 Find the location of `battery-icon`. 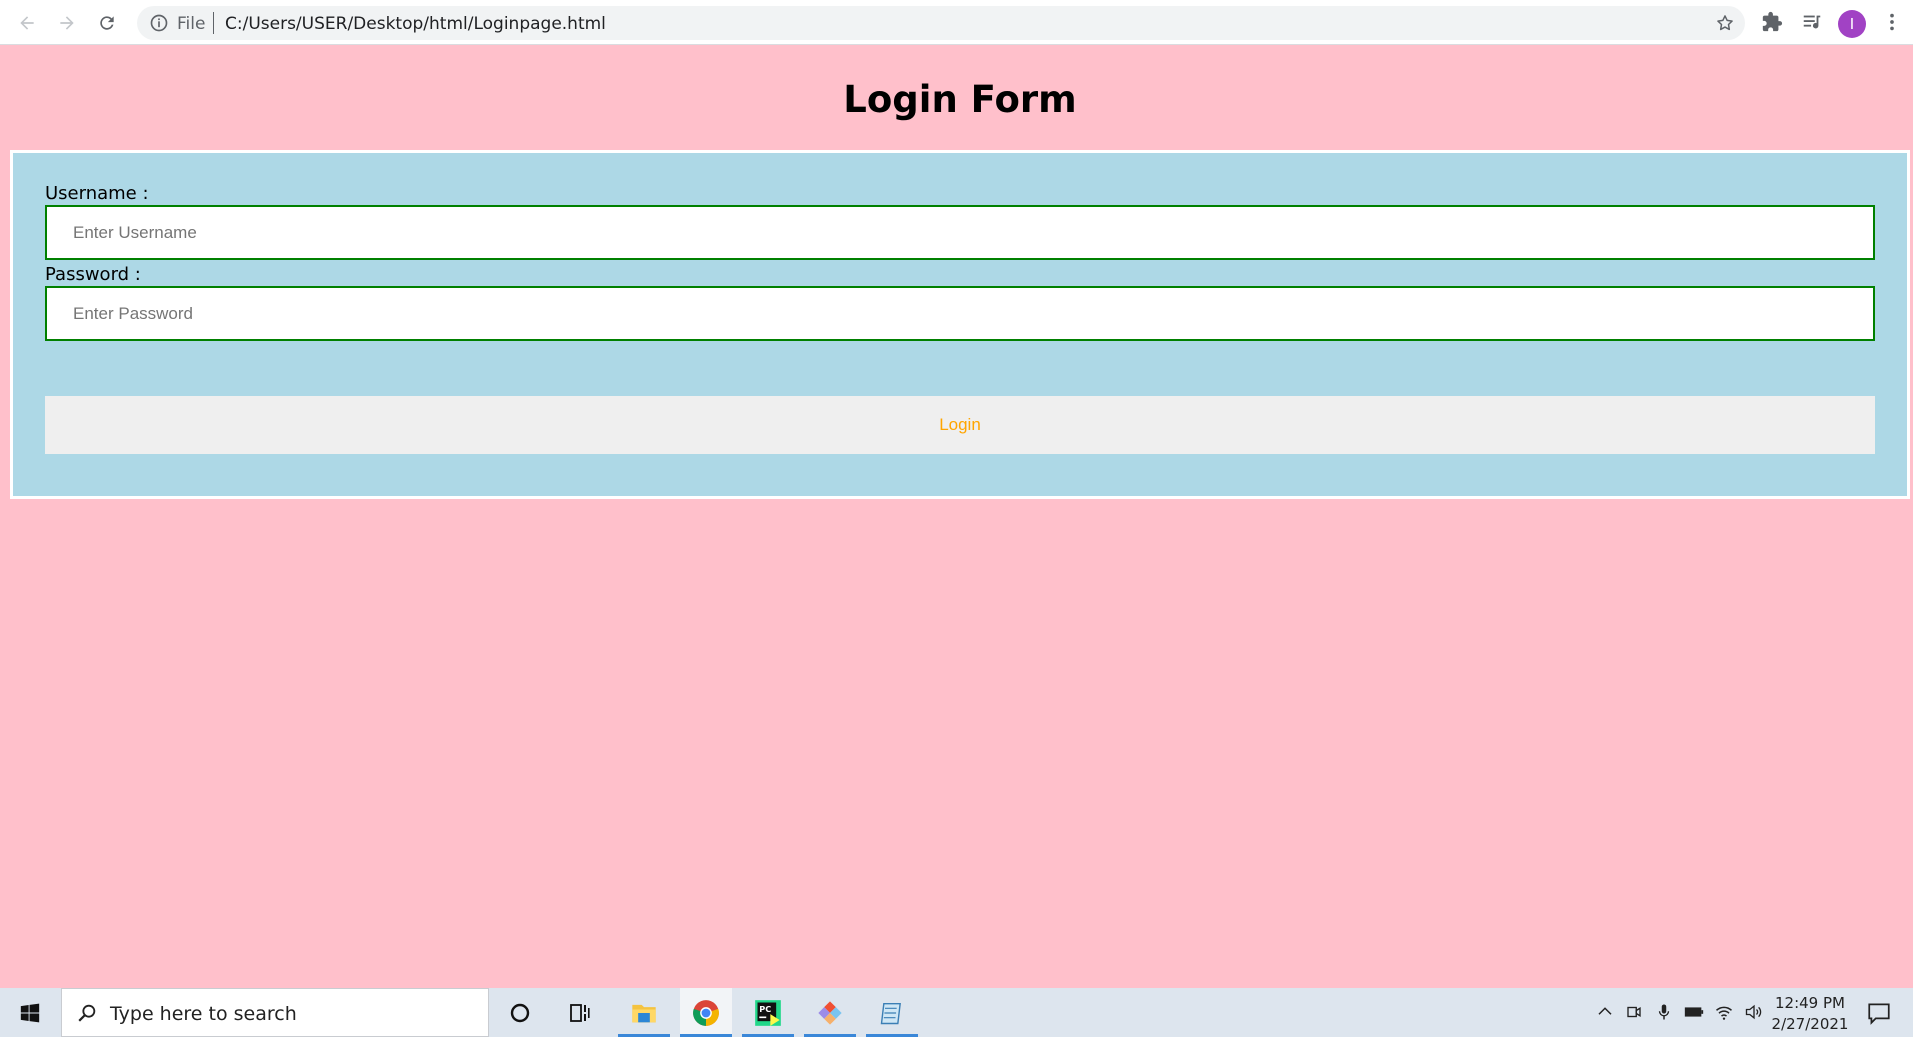

battery-icon is located at coordinates (1694, 1012).